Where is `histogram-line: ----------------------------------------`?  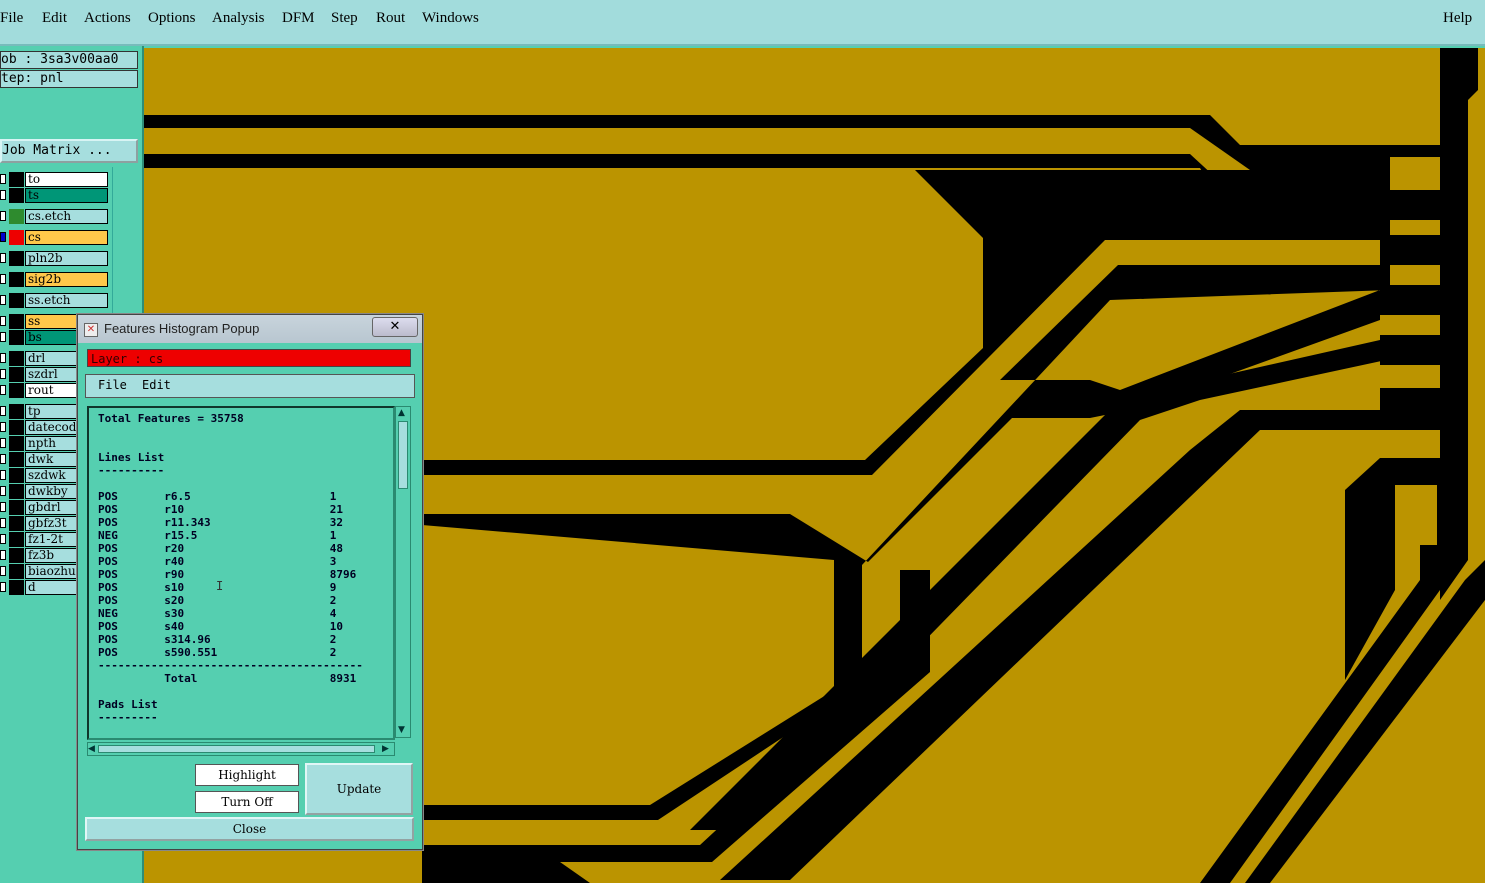 histogram-line: ---------------------------------------- is located at coordinates (230, 665).